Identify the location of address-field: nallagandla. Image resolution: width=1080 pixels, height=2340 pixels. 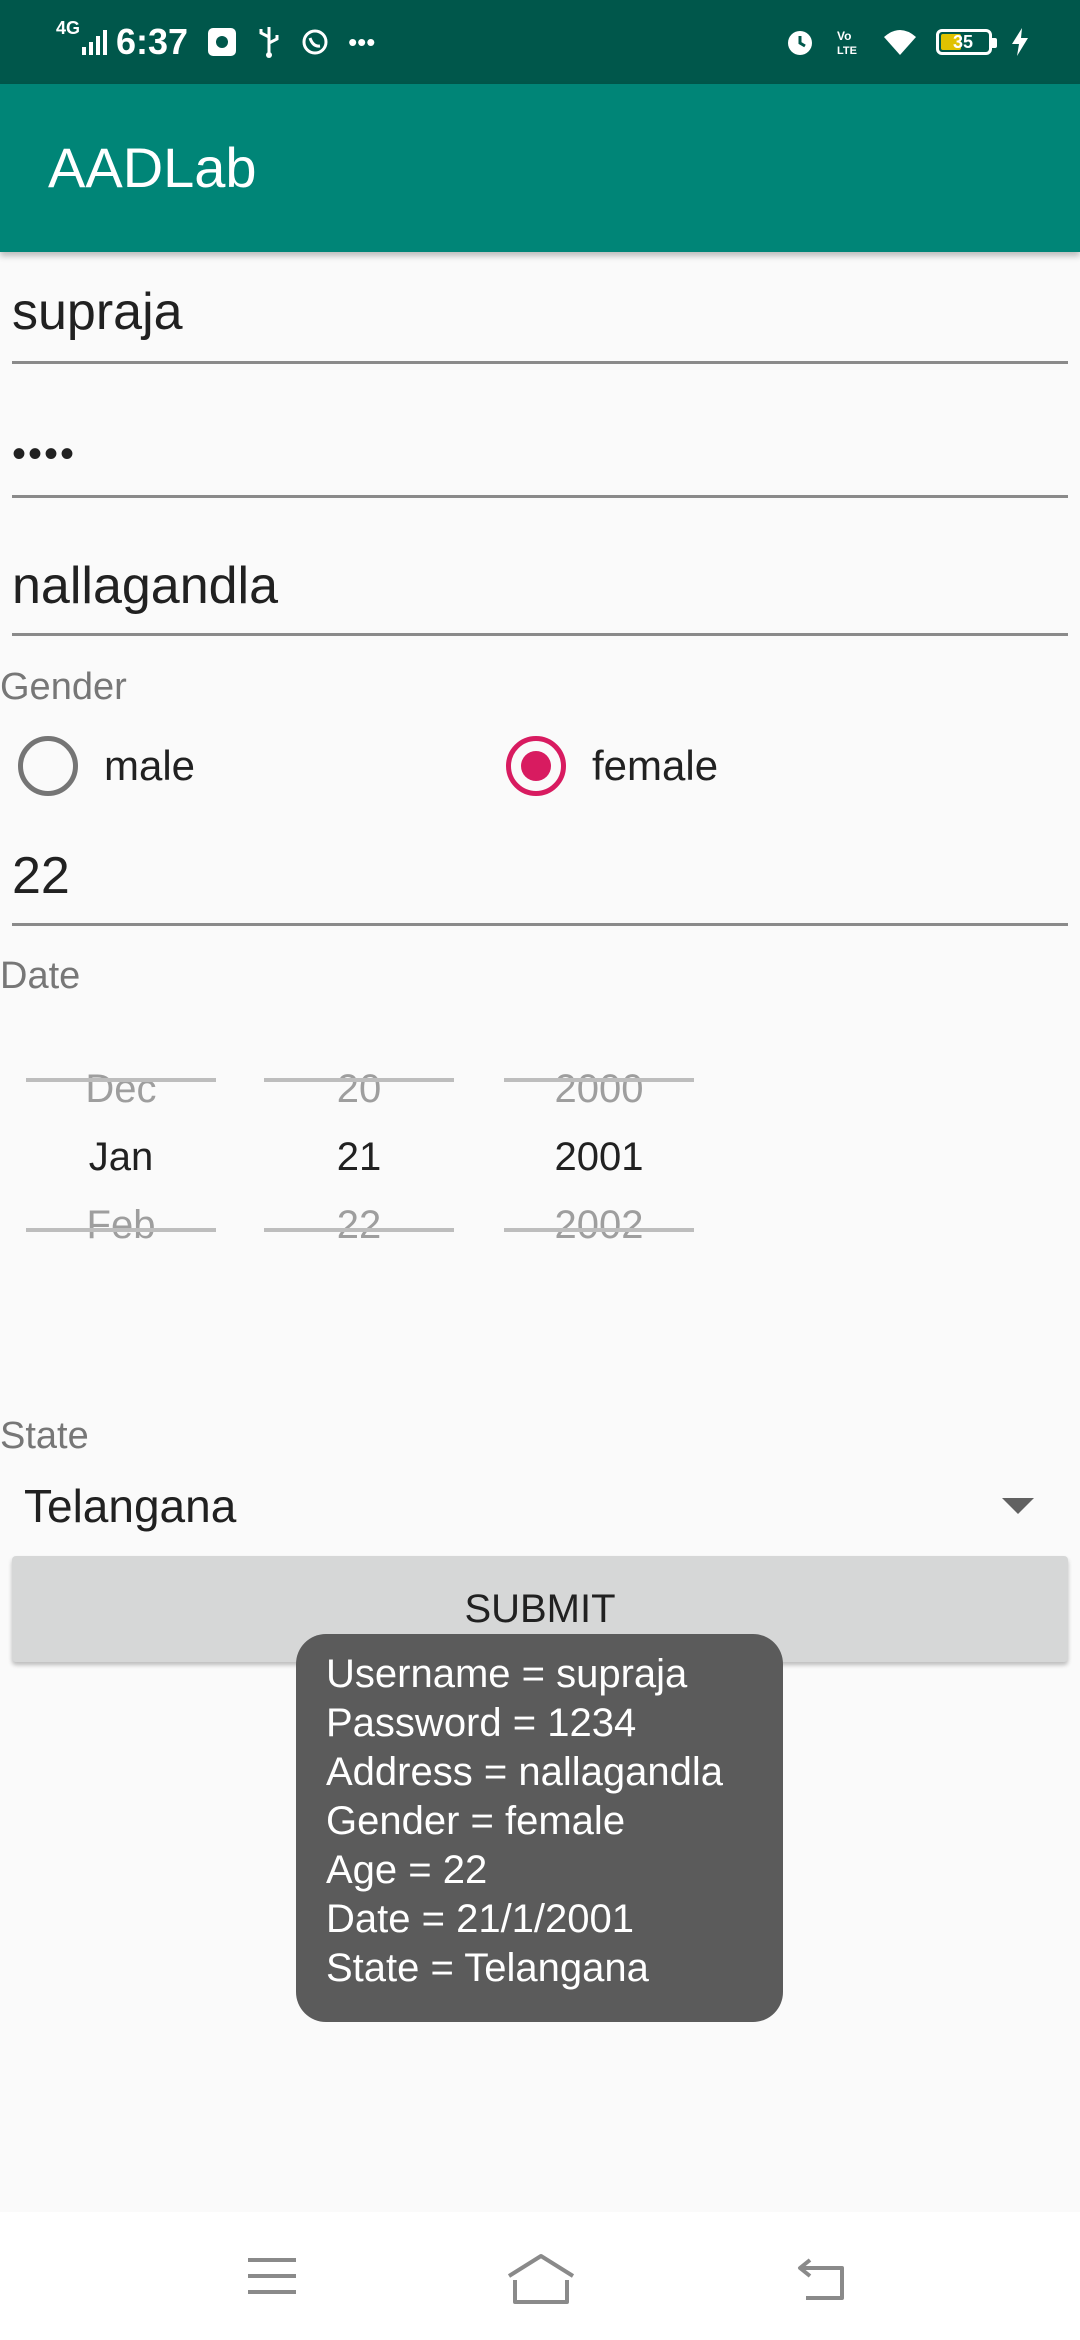
(540, 596).